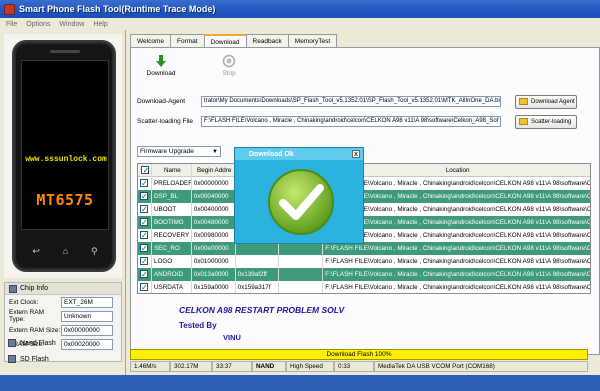  I want to click on phone-nav-buttons: ↩ ⌂ ⚲, so click(65, 251).